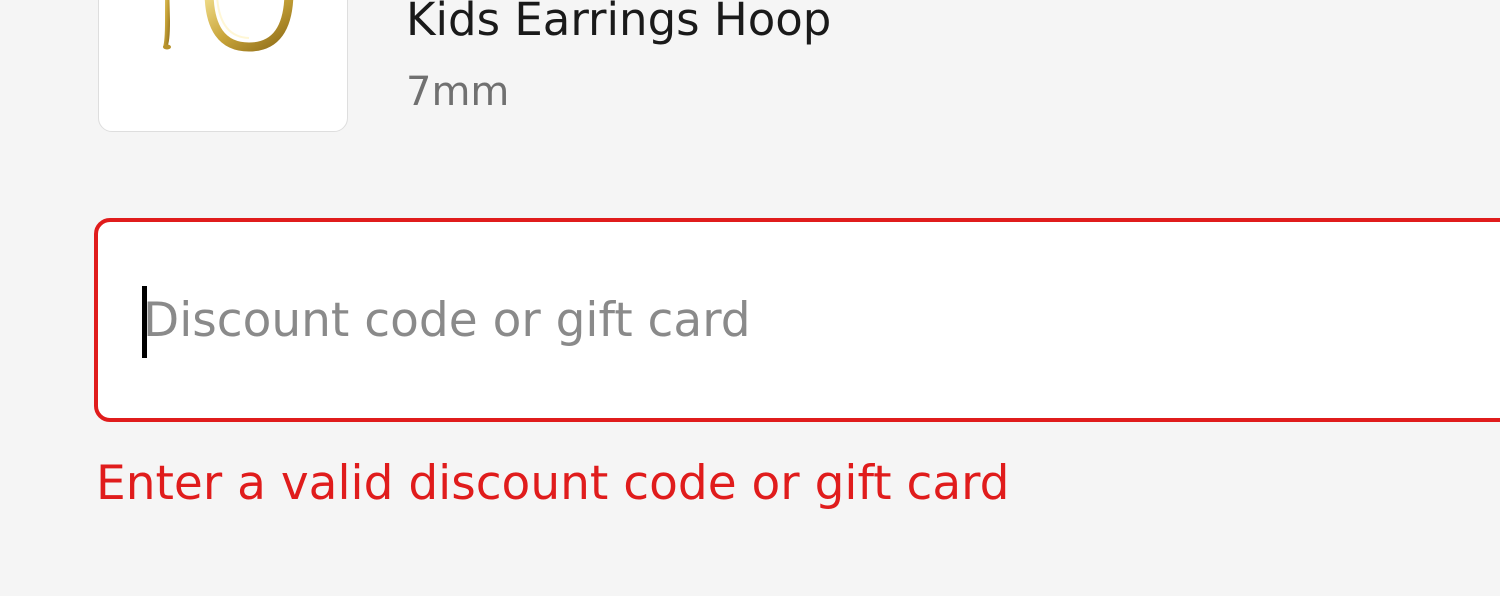 This screenshot has width=1500, height=596. Describe the element at coordinates (223, 66) in the screenshot. I see `product-thumbnail` at that location.